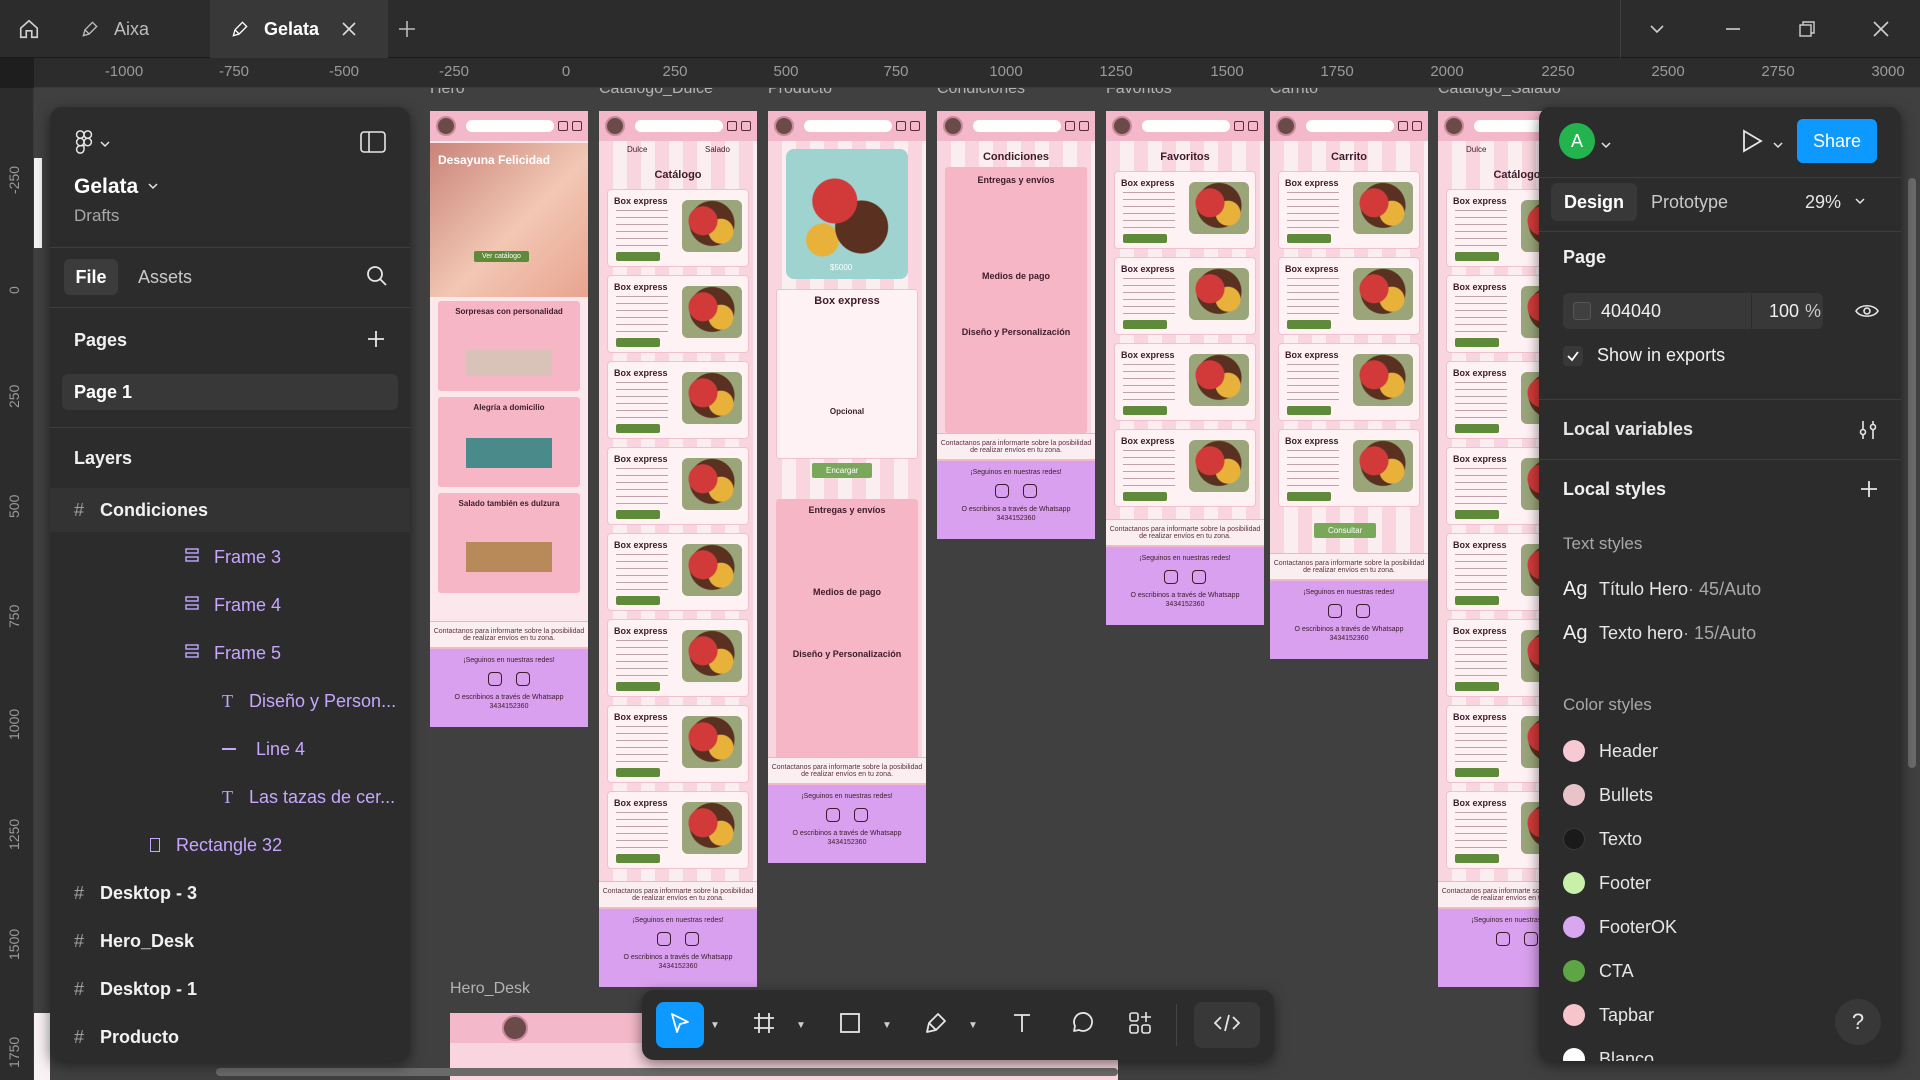 This screenshot has height=1080, width=1920. What do you see at coordinates (116, 187) in the screenshot?
I see `file-name-button: Gelata` at bounding box center [116, 187].